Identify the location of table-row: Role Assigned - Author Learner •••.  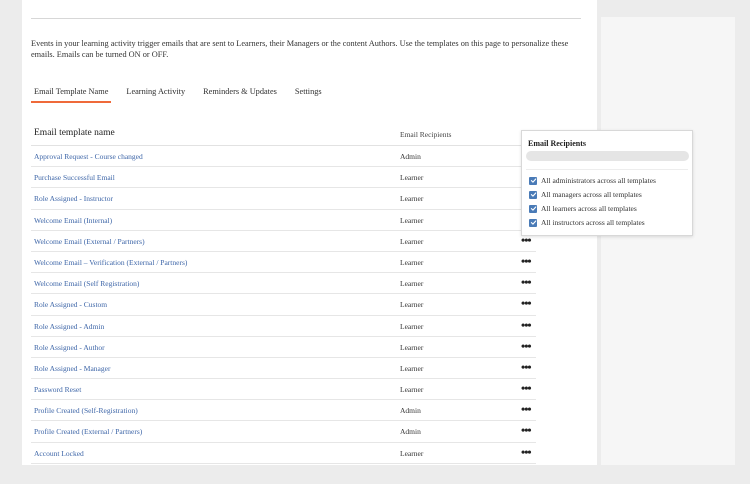
(283, 347).